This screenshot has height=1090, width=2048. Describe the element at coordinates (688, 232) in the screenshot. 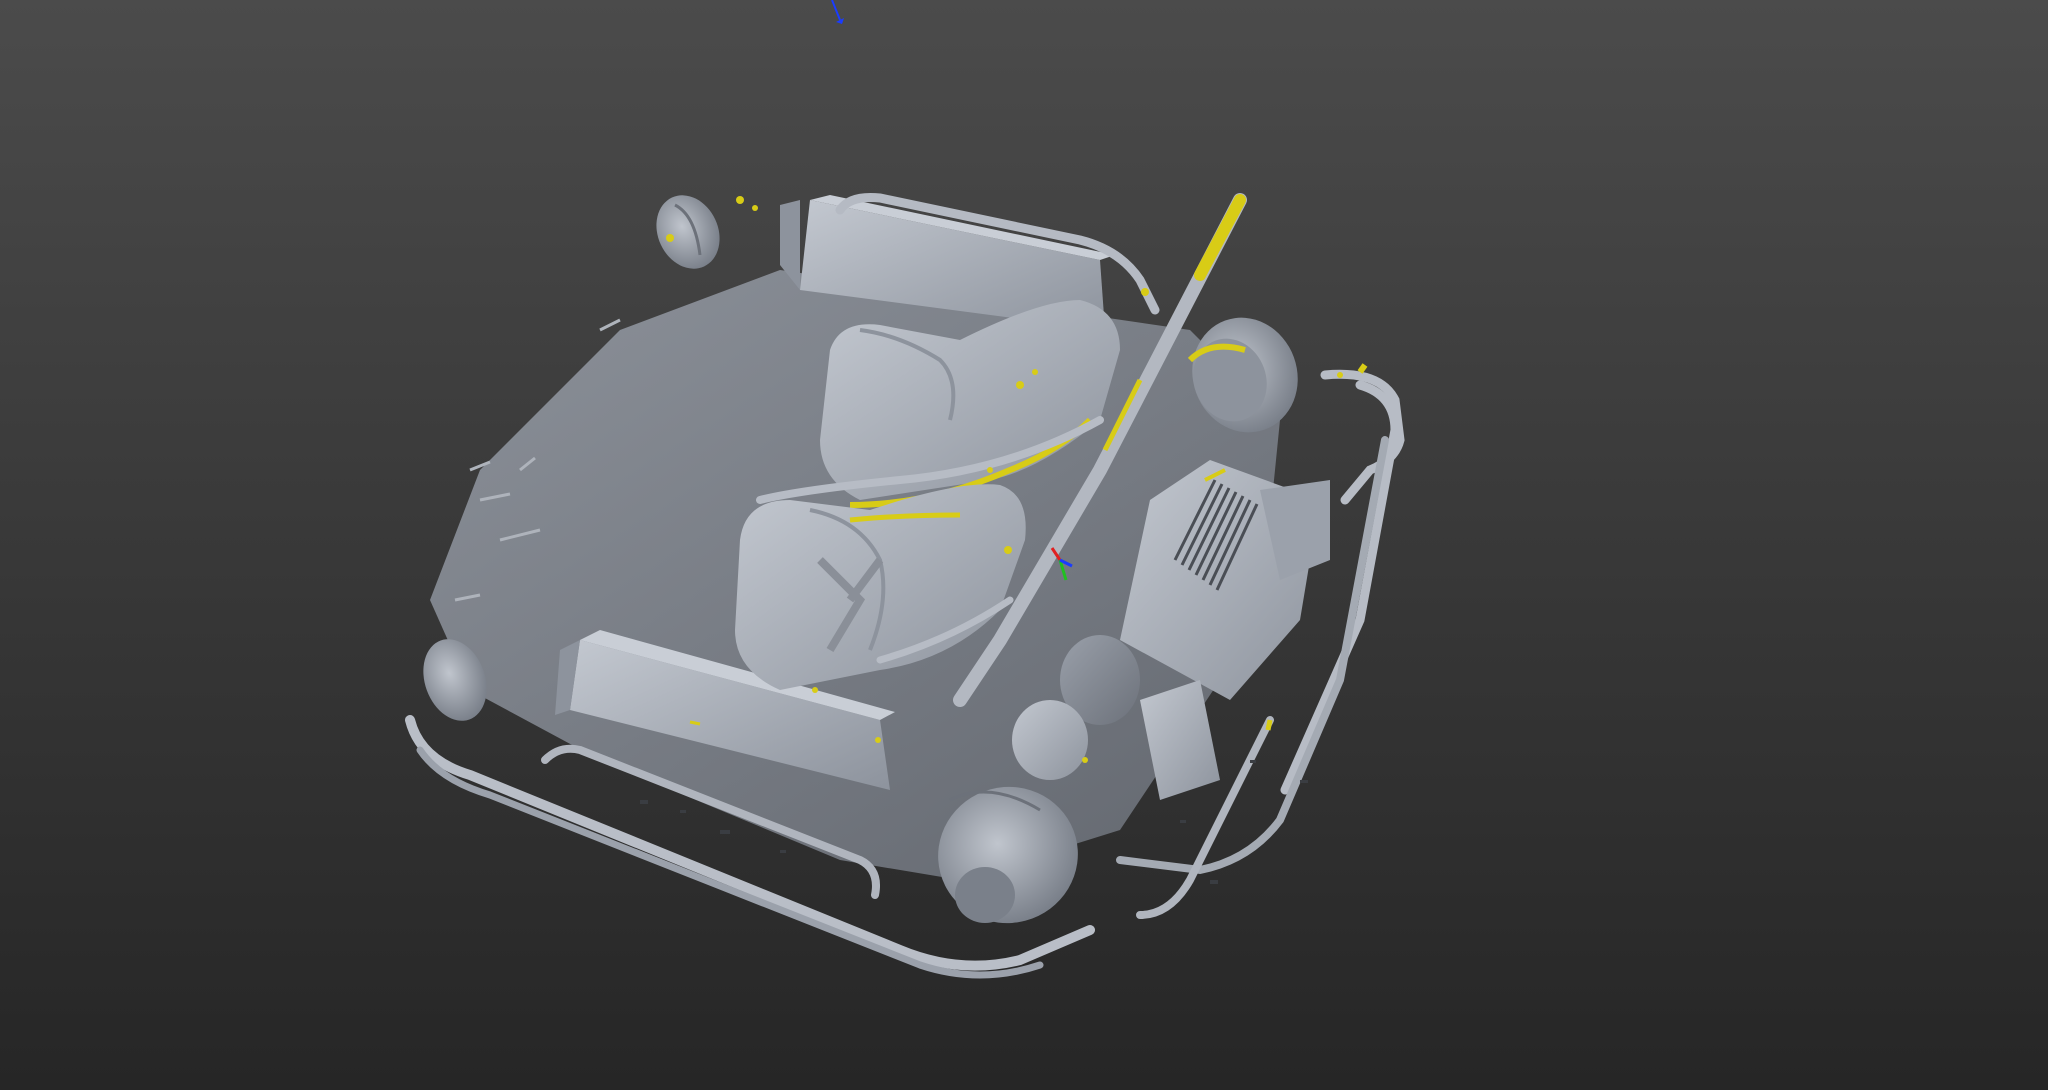

I see `tire-rear-left` at that location.